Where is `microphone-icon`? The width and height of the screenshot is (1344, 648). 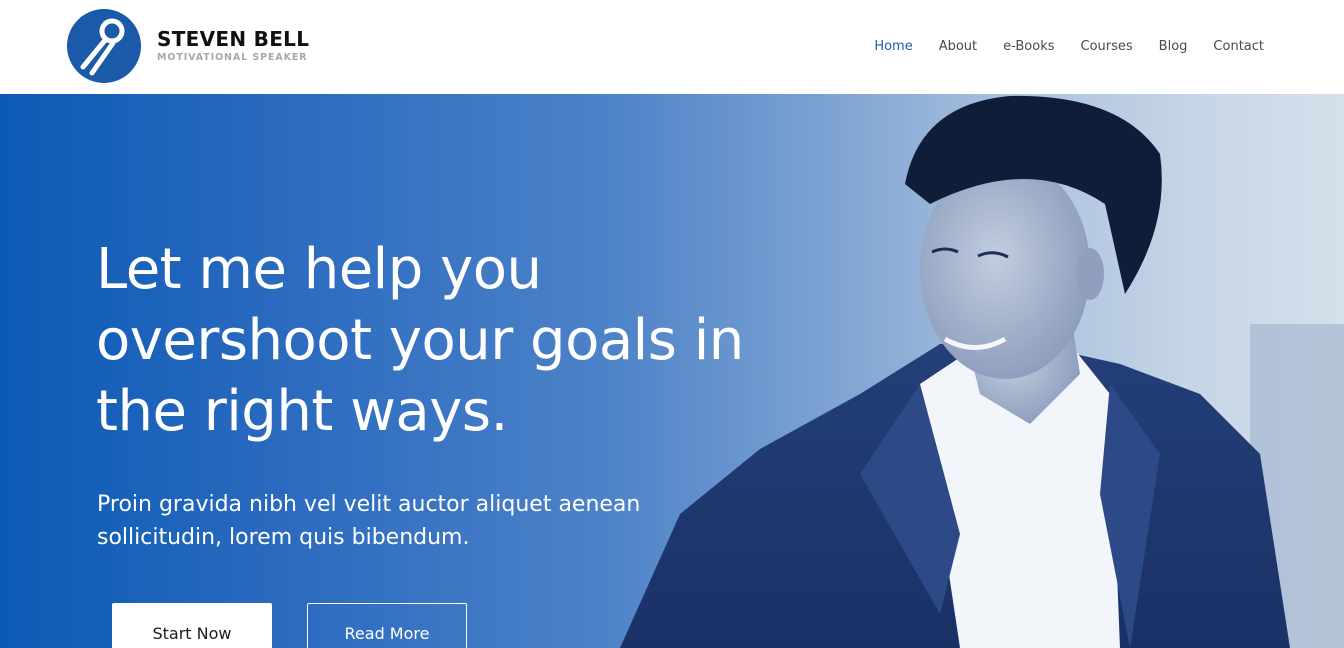
microphone-icon is located at coordinates (104, 46).